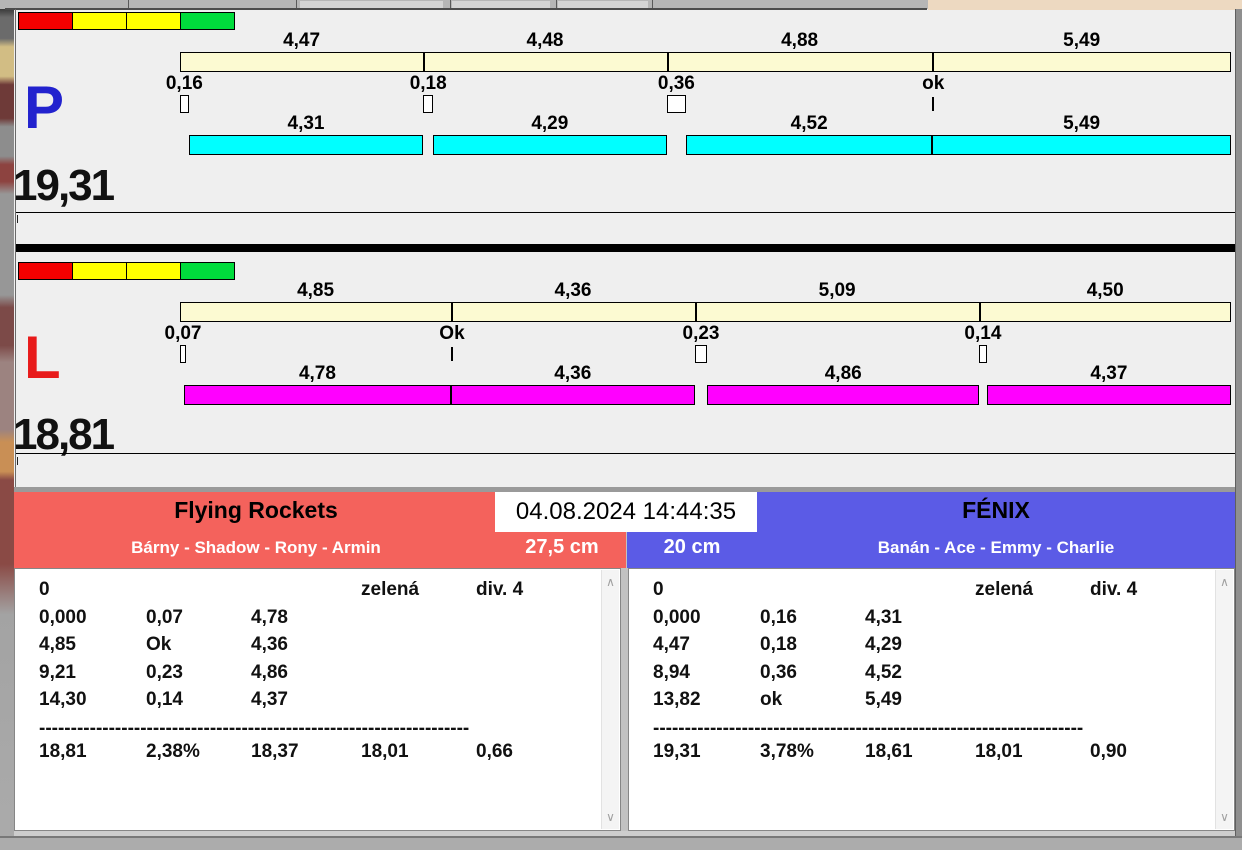  What do you see at coordinates (778, 617) in the screenshot?
I see `results-row-cell: 0,16` at bounding box center [778, 617].